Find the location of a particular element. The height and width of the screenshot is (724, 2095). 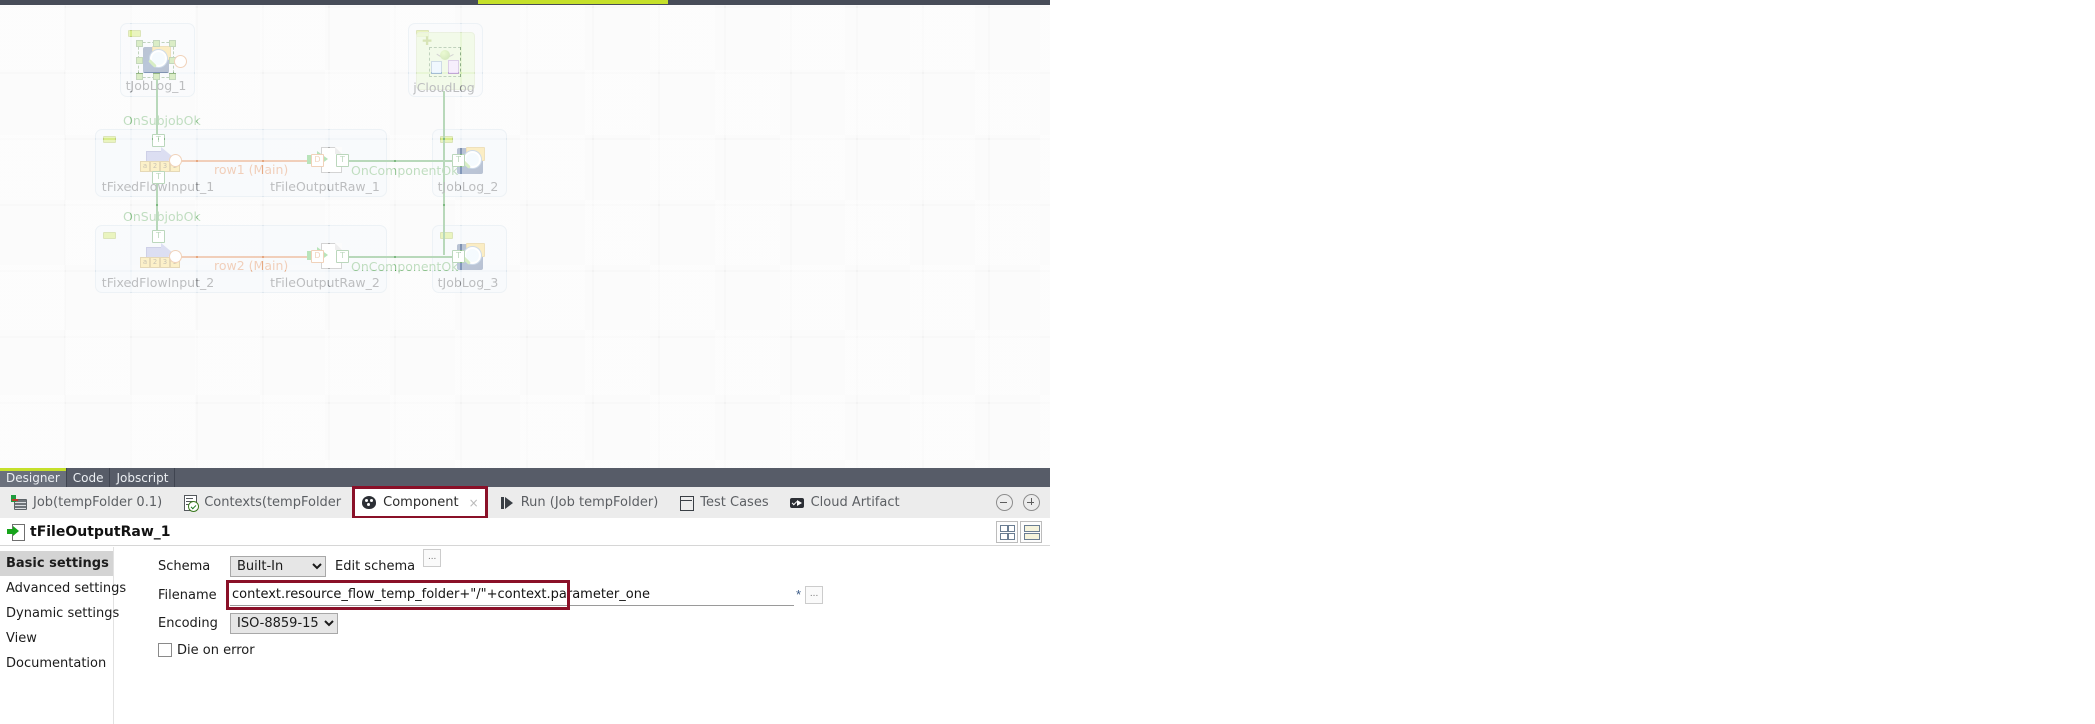

tab-cloud-artifact-label: Cloud Artifact is located at coordinates (855, 502).